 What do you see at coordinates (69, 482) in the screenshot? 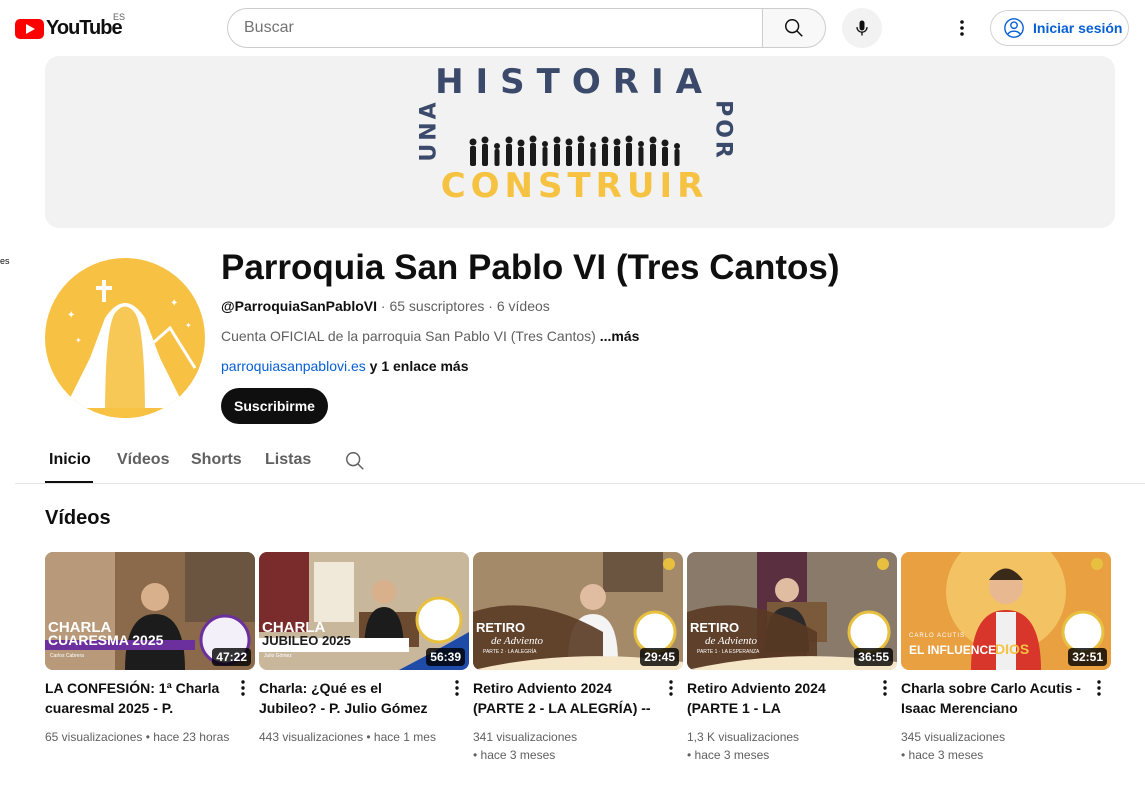
I see `active-tab-indicator` at bounding box center [69, 482].